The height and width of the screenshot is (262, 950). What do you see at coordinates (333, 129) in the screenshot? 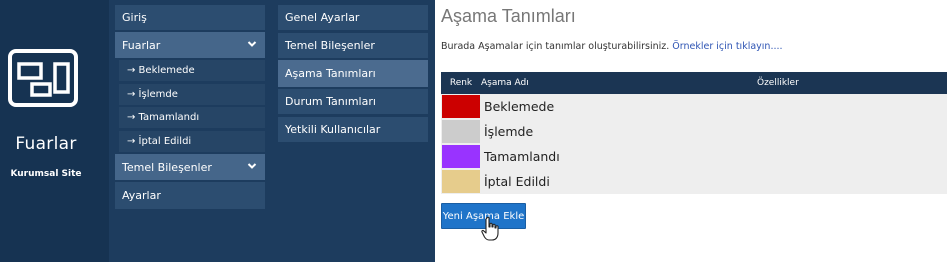
I see `settings-item-label: Yetkili Kullanıcılar` at bounding box center [333, 129].